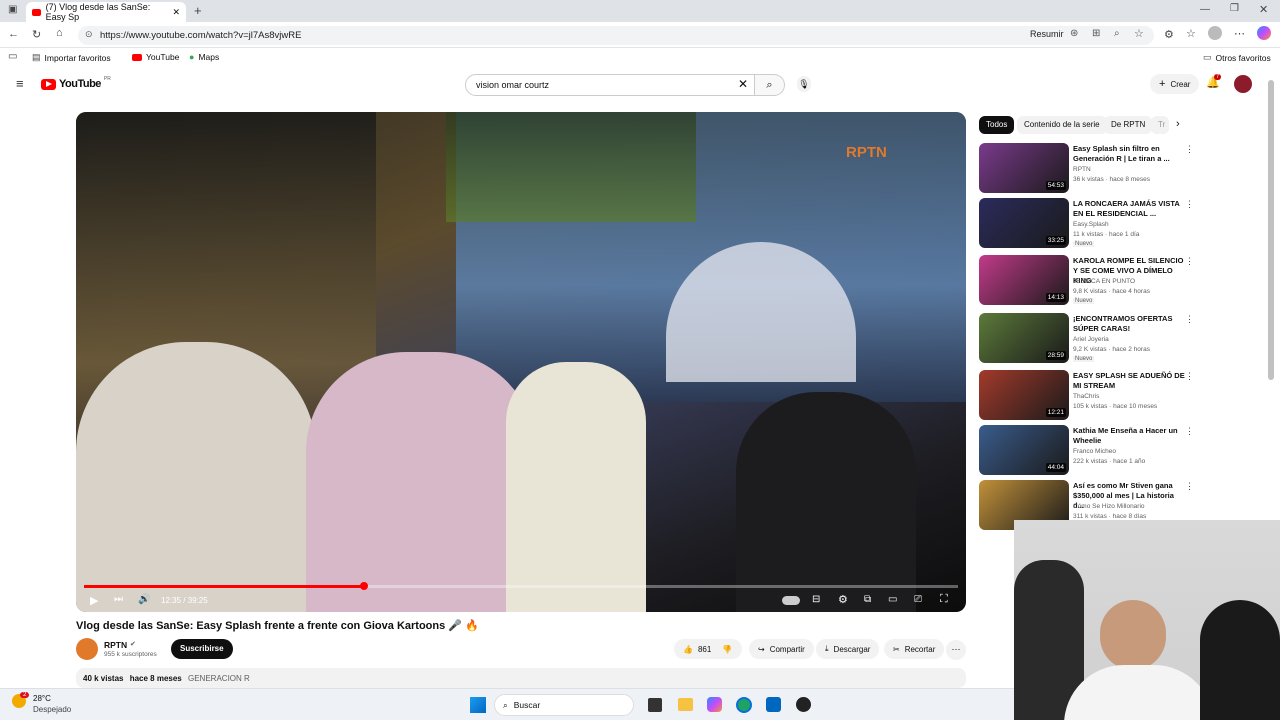 This screenshot has width=1280, height=720. Describe the element at coordinates (944, 599) in the screenshot. I see `fullscreen-icon: ⛶` at that location.